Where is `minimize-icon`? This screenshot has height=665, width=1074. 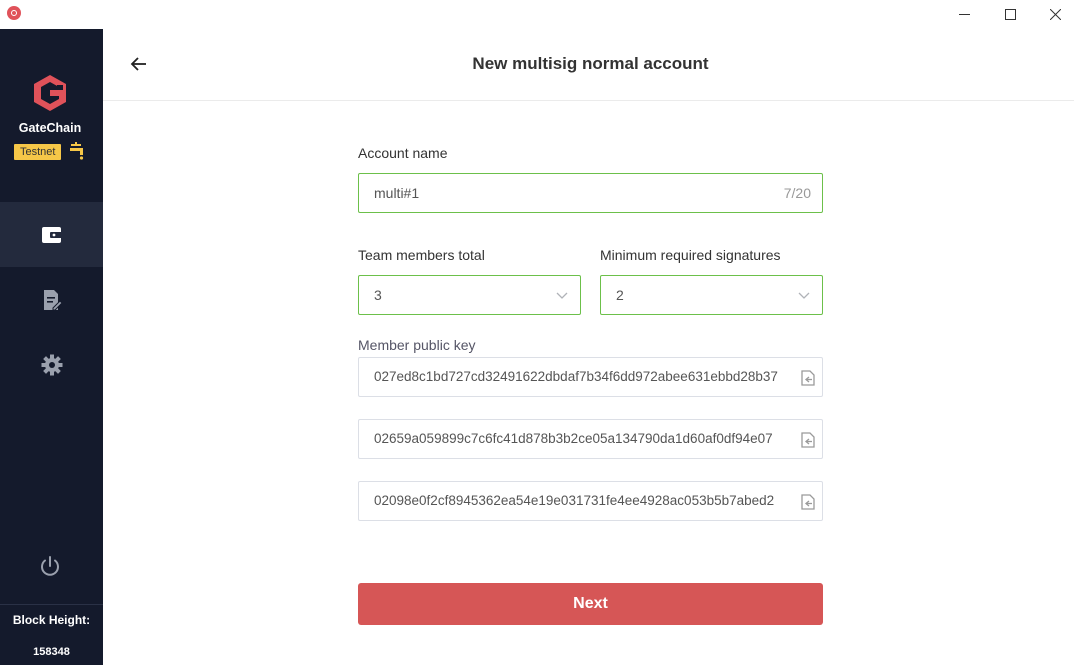 minimize-icon is located at coordinates (964, 14).